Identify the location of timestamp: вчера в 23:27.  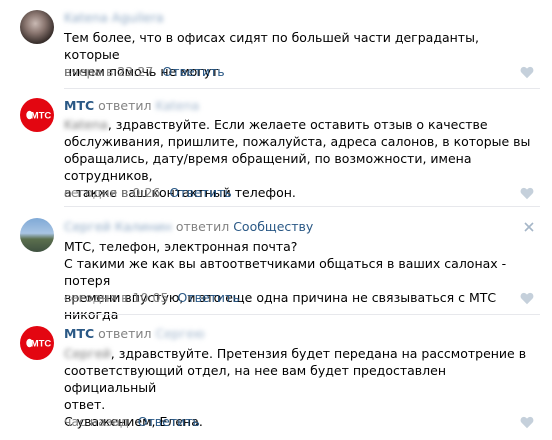
(108, 71).